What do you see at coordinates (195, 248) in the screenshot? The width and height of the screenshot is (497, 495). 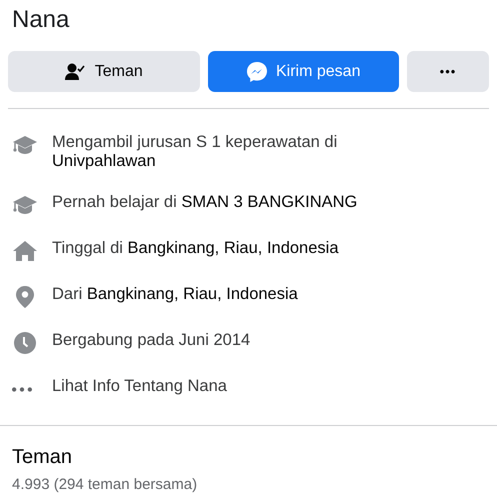 I see `intro-text: Tinggal di Bangkinang, Riau, Indonesia` at bounding box center [195, 248].